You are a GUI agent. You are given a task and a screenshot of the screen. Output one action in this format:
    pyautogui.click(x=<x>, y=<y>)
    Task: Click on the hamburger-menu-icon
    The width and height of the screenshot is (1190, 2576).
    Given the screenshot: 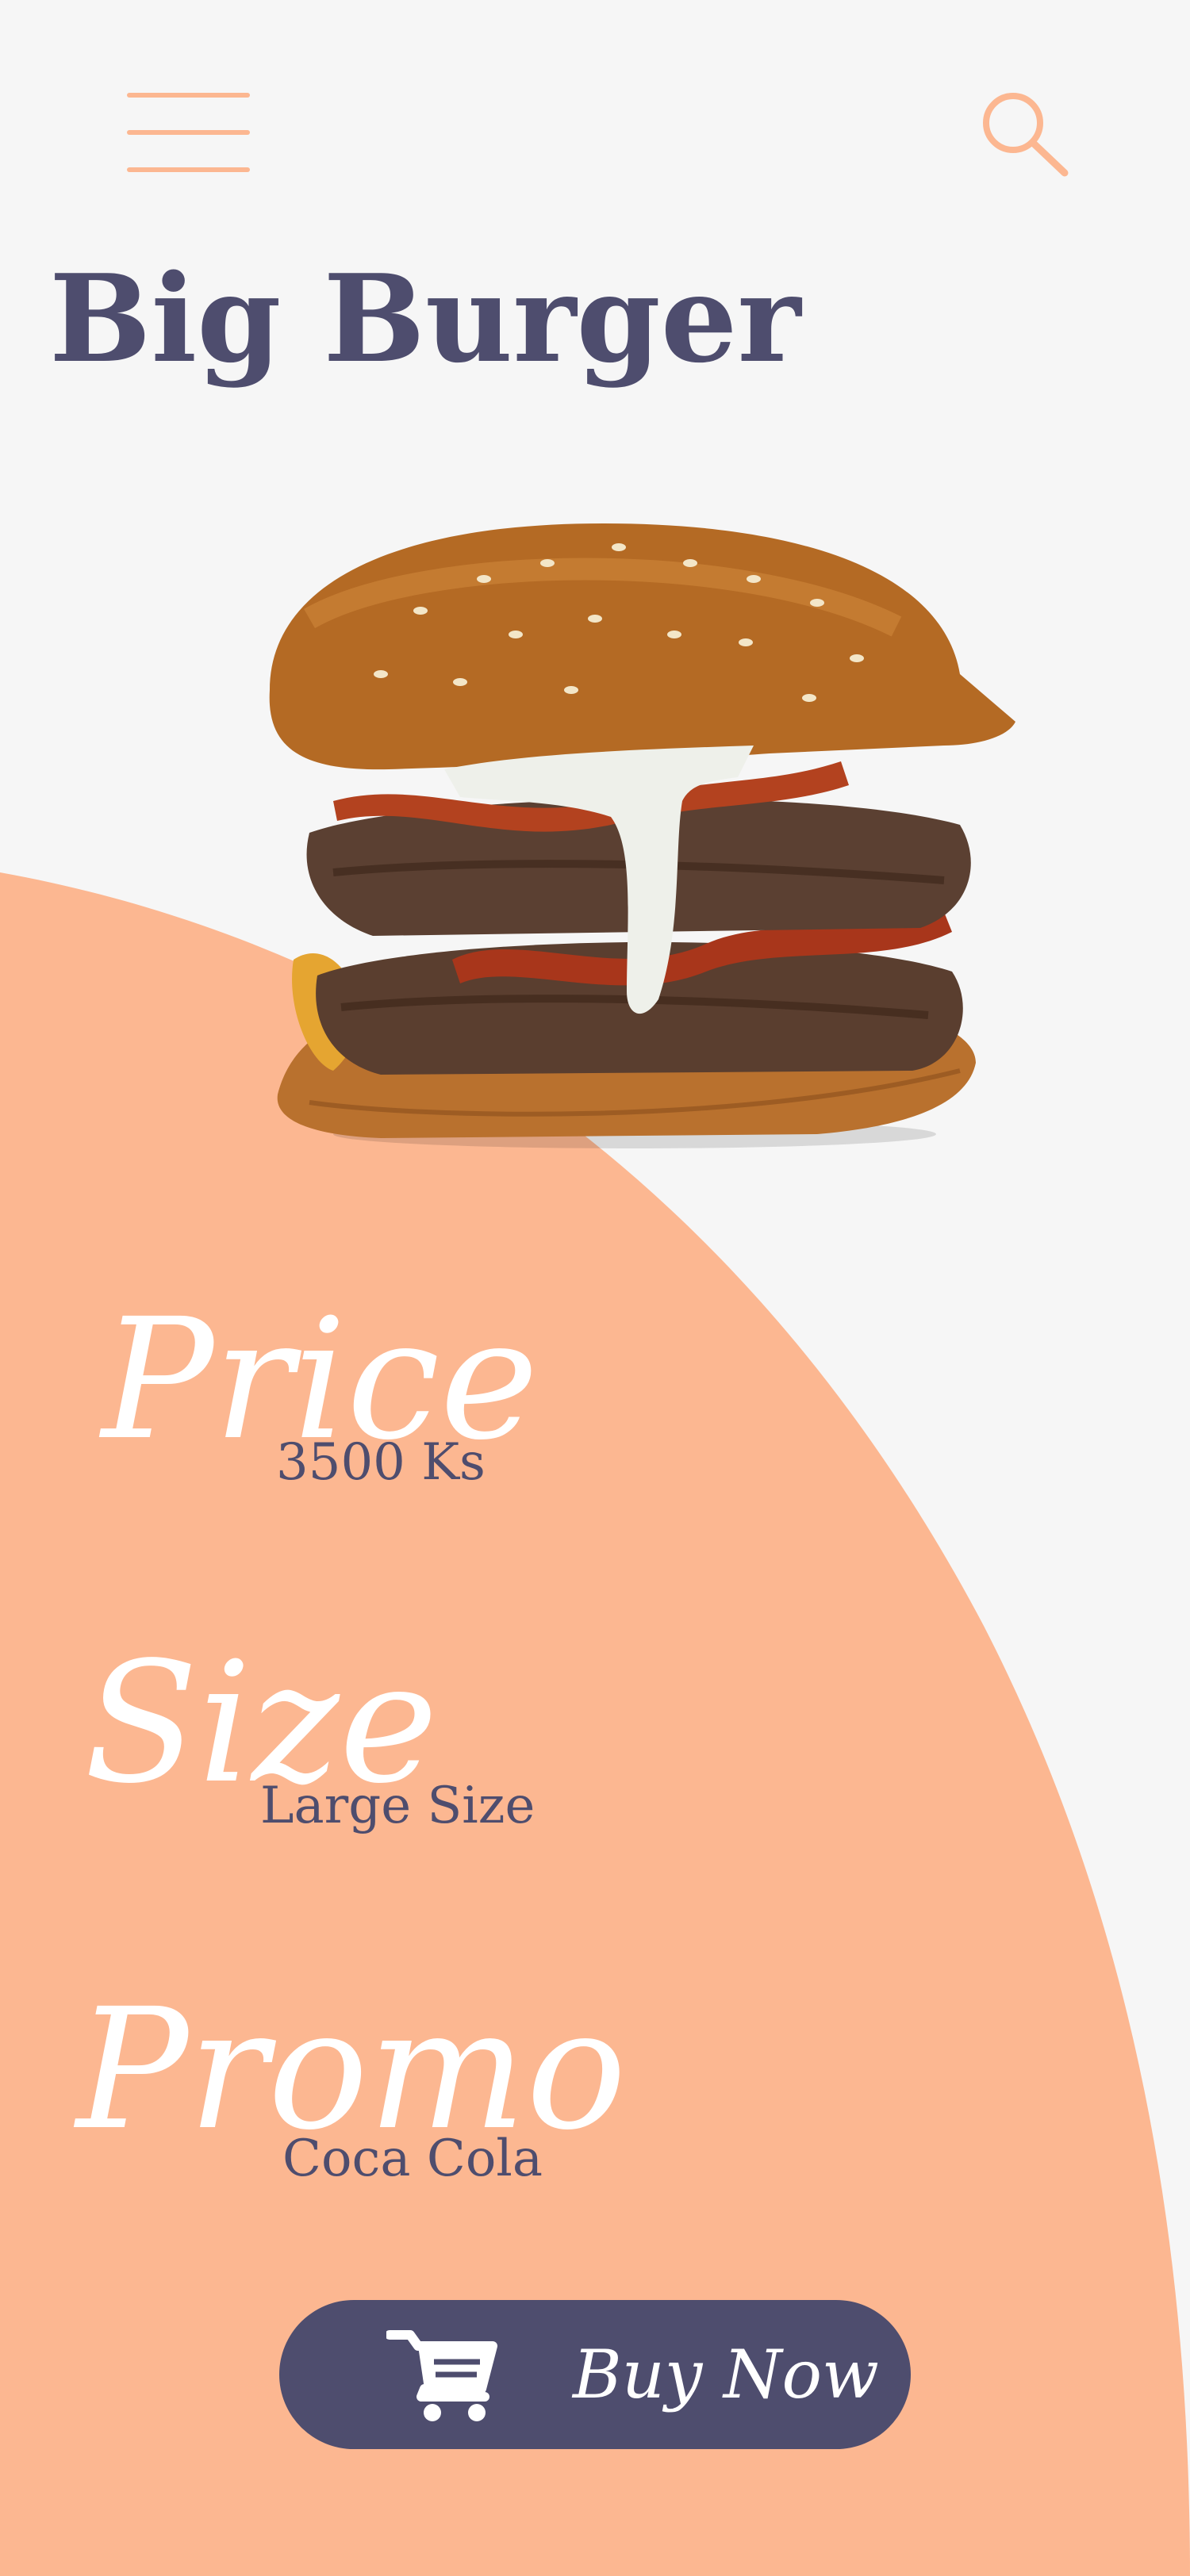 What is the action you would take?
    pyautogui.click(x=188, y=96)
    